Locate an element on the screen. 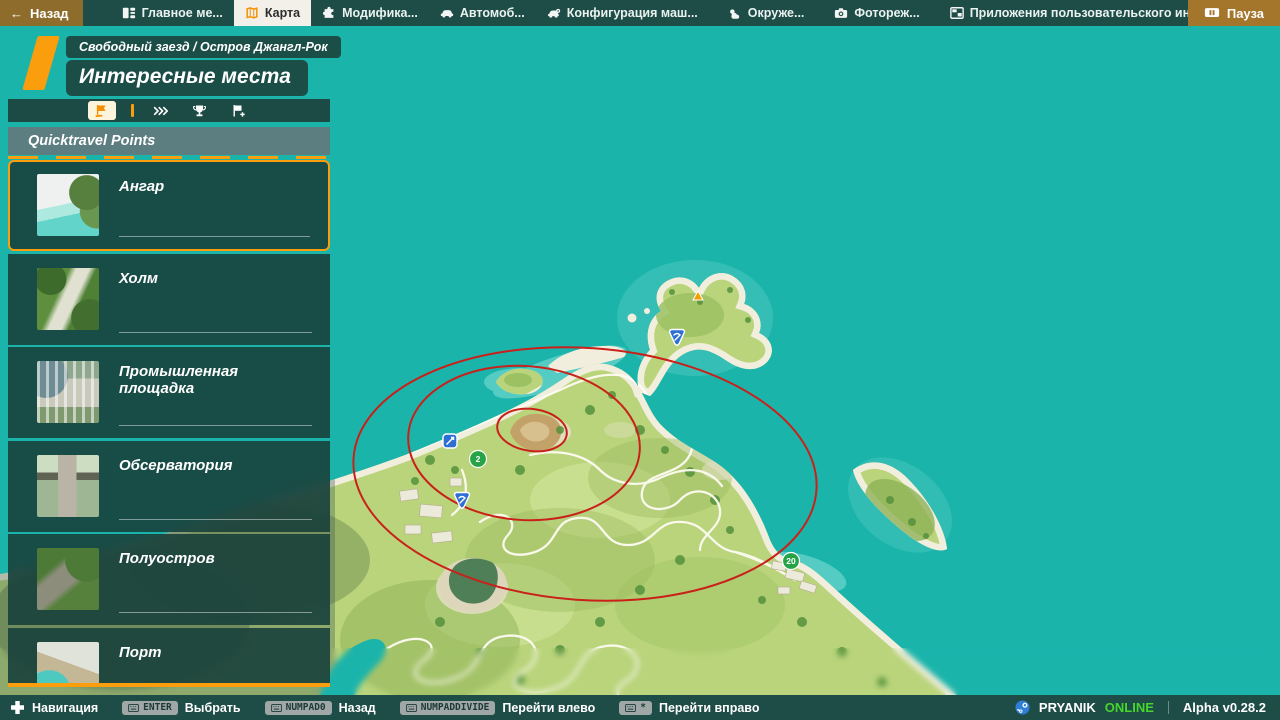  filter-race-flag-icon is located at coordinates (101, 110).